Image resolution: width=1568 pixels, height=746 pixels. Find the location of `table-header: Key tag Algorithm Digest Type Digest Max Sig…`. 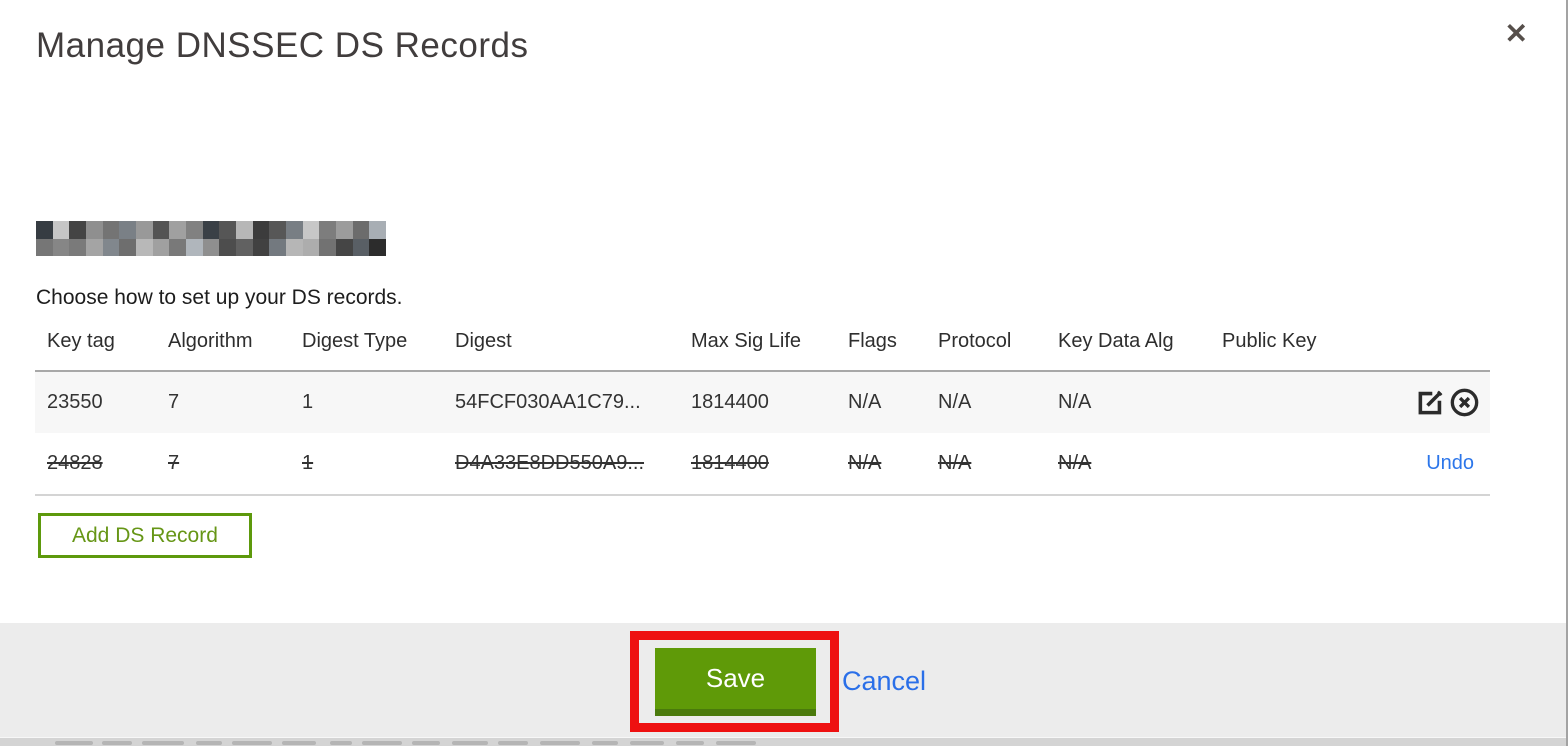

table-header: Key tag Algorithm Digest Type Digest Max Sig… is located at coordinates (762, 350).